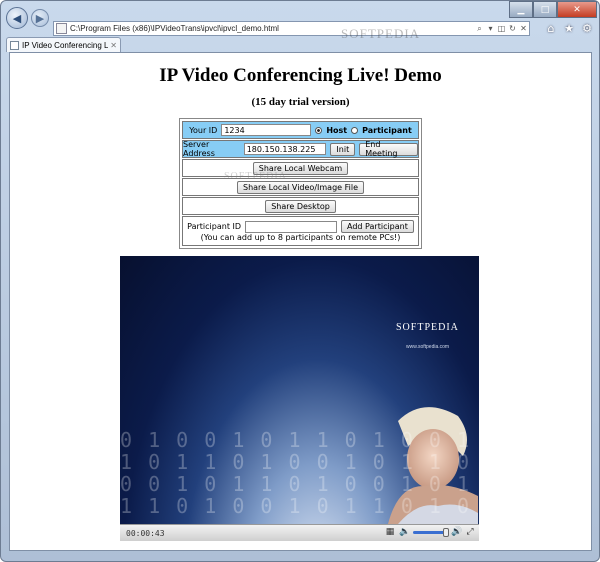 The width and height of the screenshot is (600, 562). I want to click on end-meeting-button: End Meeting, so click(388, 149).